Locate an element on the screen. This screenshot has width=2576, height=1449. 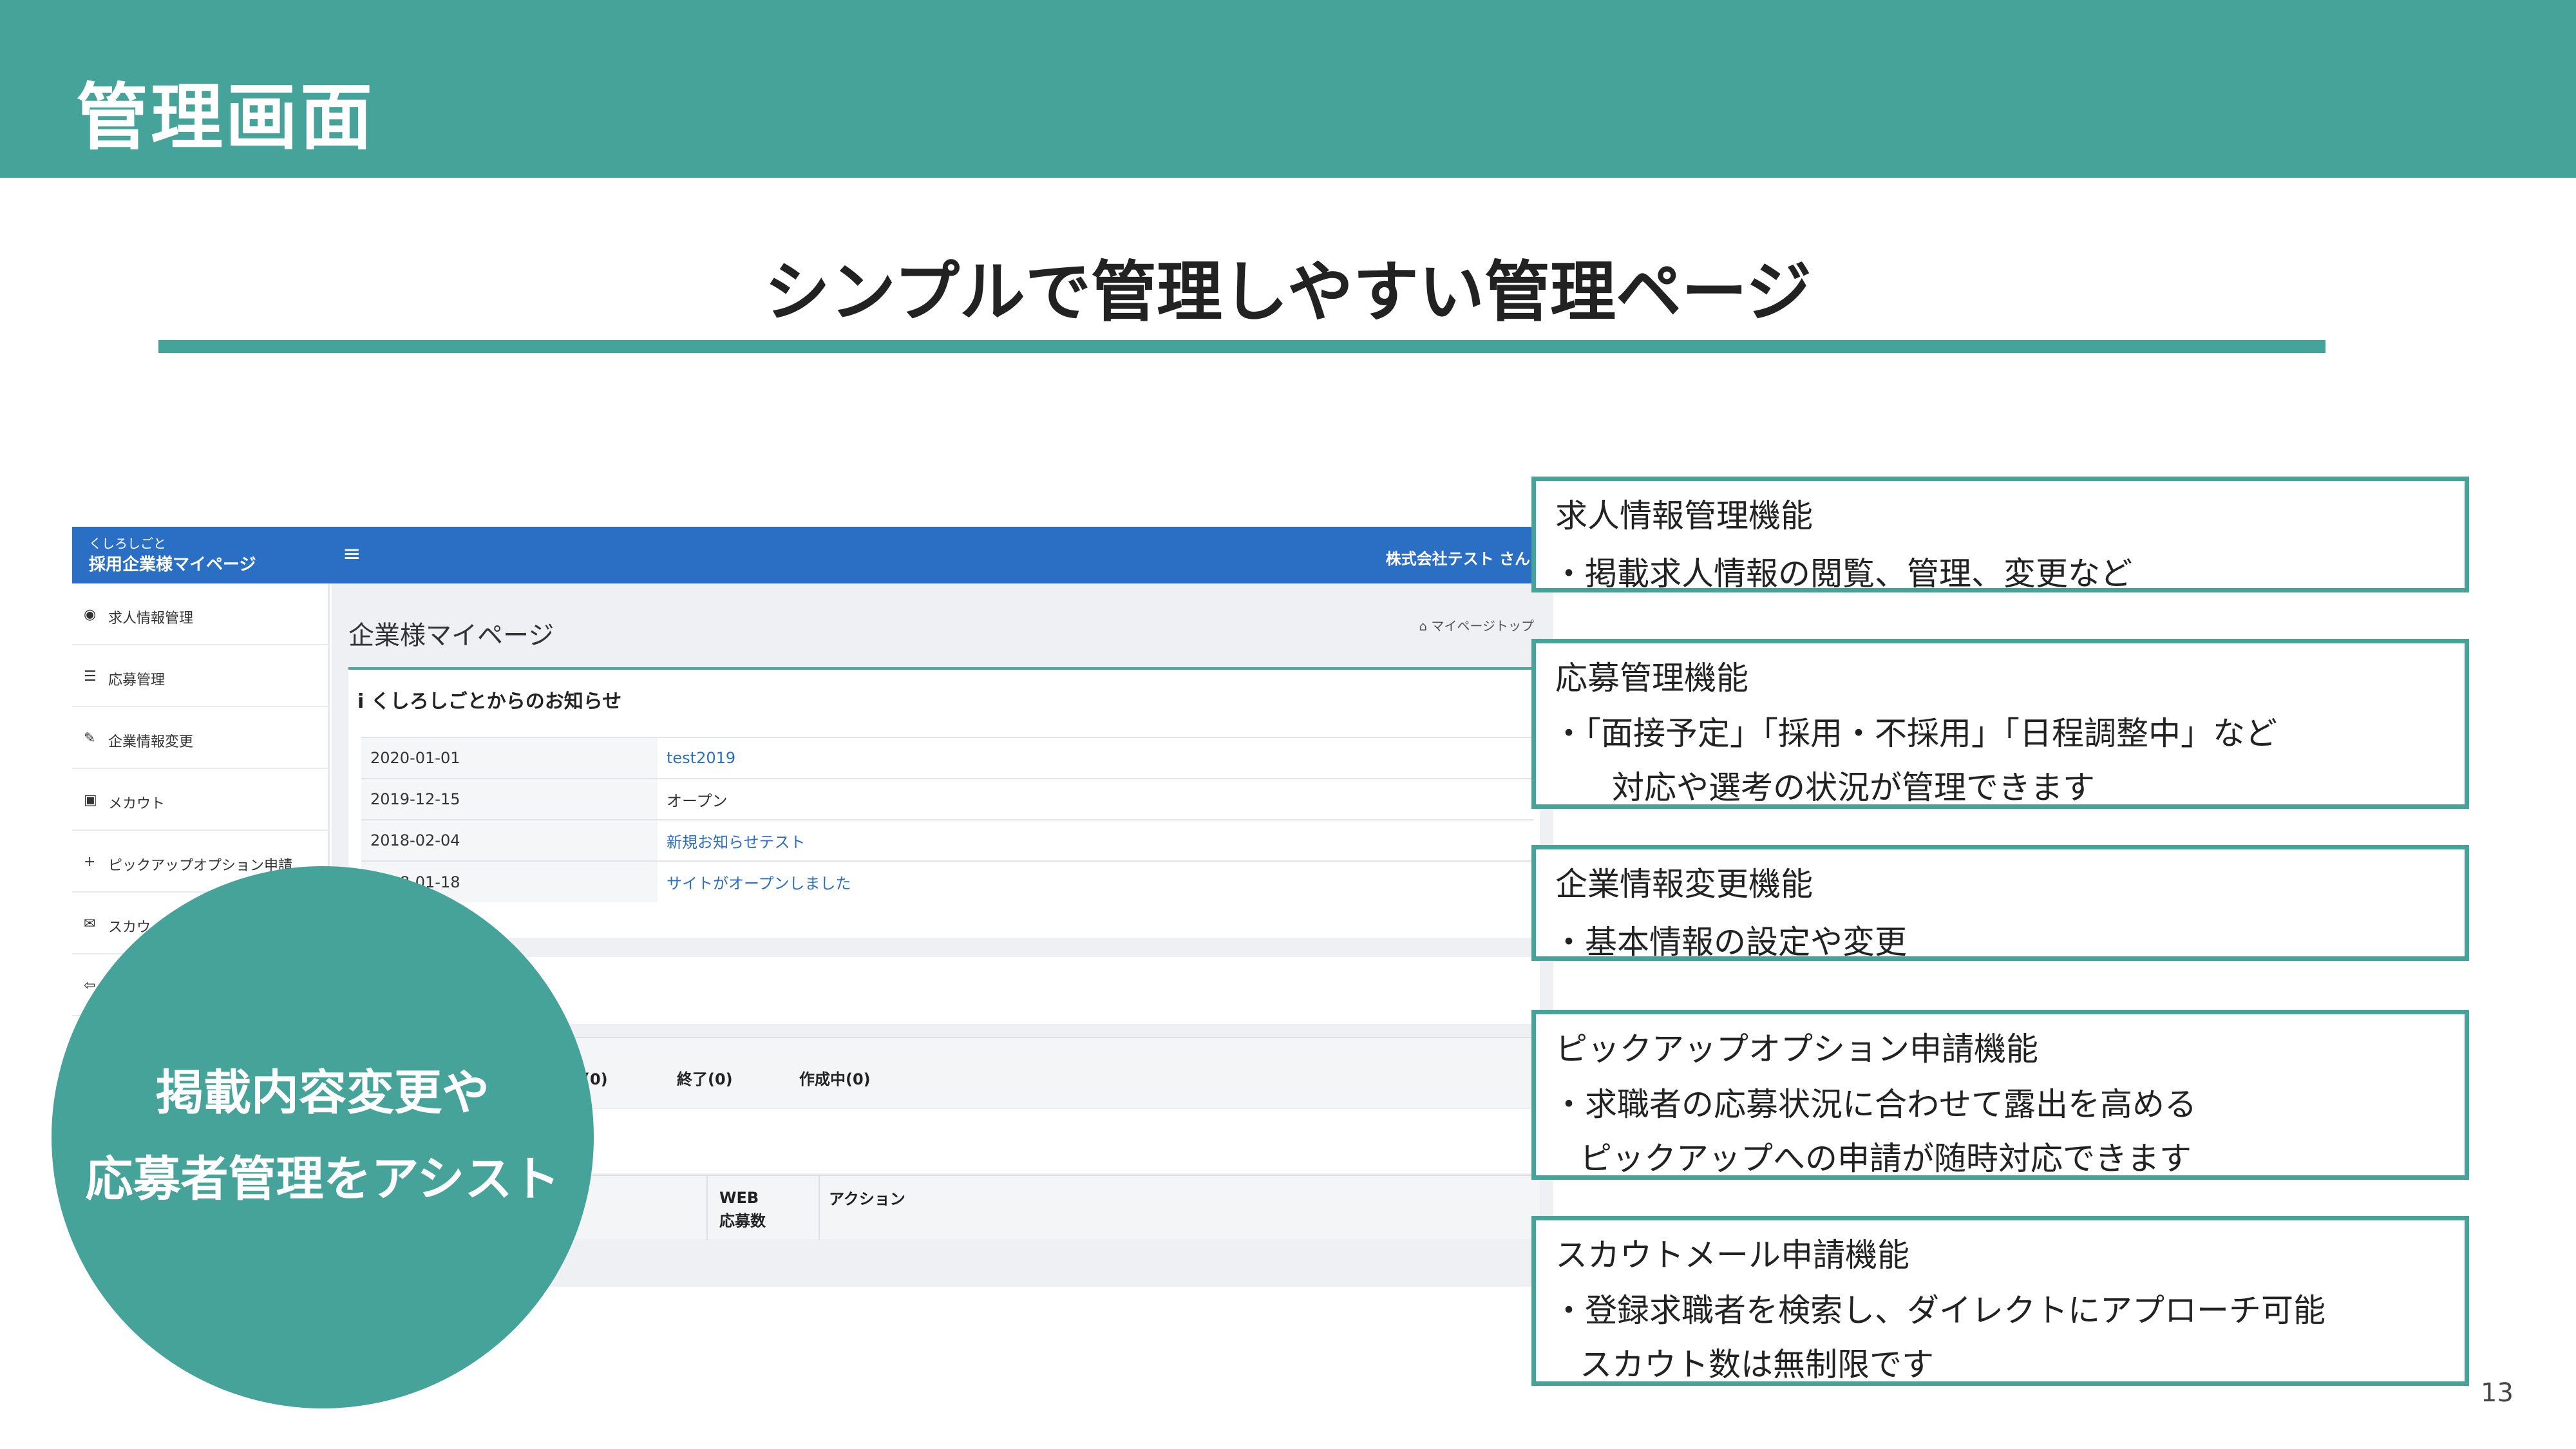
news-date: 2019-12-15 is located at coordinates (510, 799).